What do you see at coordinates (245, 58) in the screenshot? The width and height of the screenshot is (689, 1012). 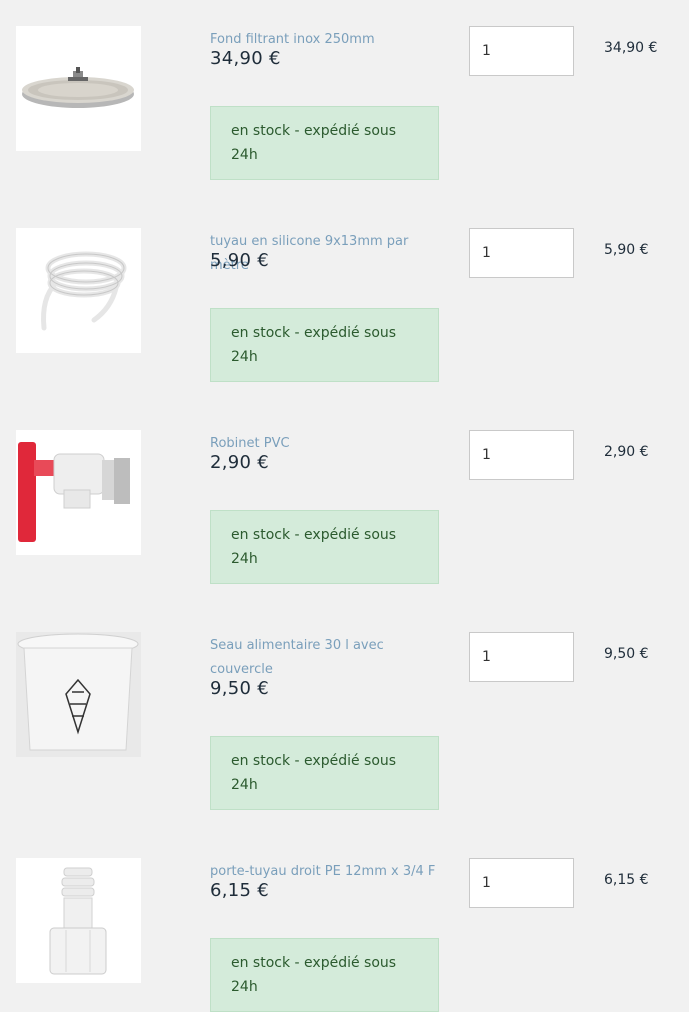 I see `unit-price: 34,90 €` at bounding box center [245, 58].